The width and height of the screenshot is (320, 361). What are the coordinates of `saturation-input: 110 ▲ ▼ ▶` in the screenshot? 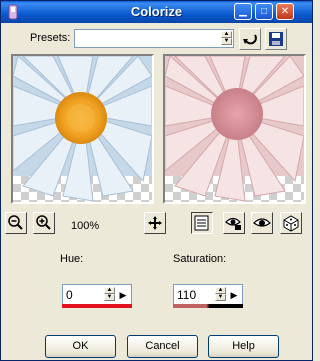 It's located at (208, 295).